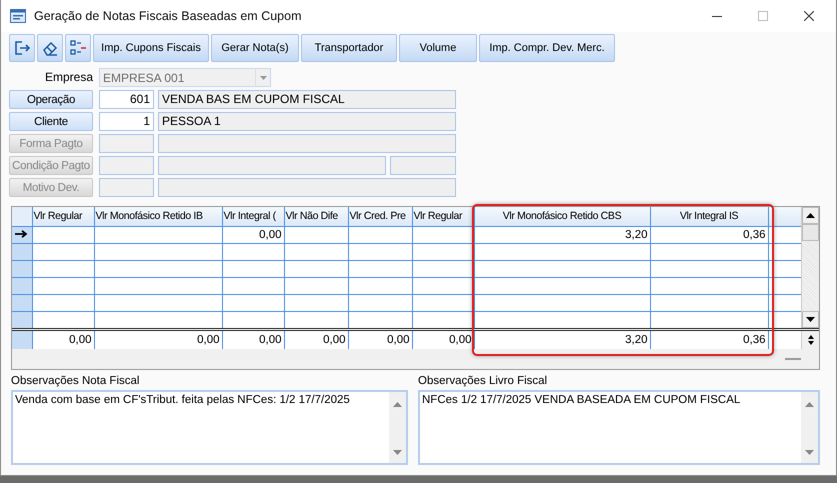 This screenshot has width=837, height=483. What do you see at coordinates (562, 216) in the screenshot?
I see `column-header: Vlr Monofásico Retido CBS` at bounding box center [562, 216].